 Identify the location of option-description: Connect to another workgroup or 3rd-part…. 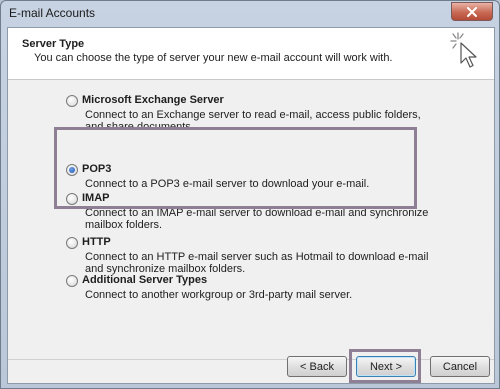
(219, 295).